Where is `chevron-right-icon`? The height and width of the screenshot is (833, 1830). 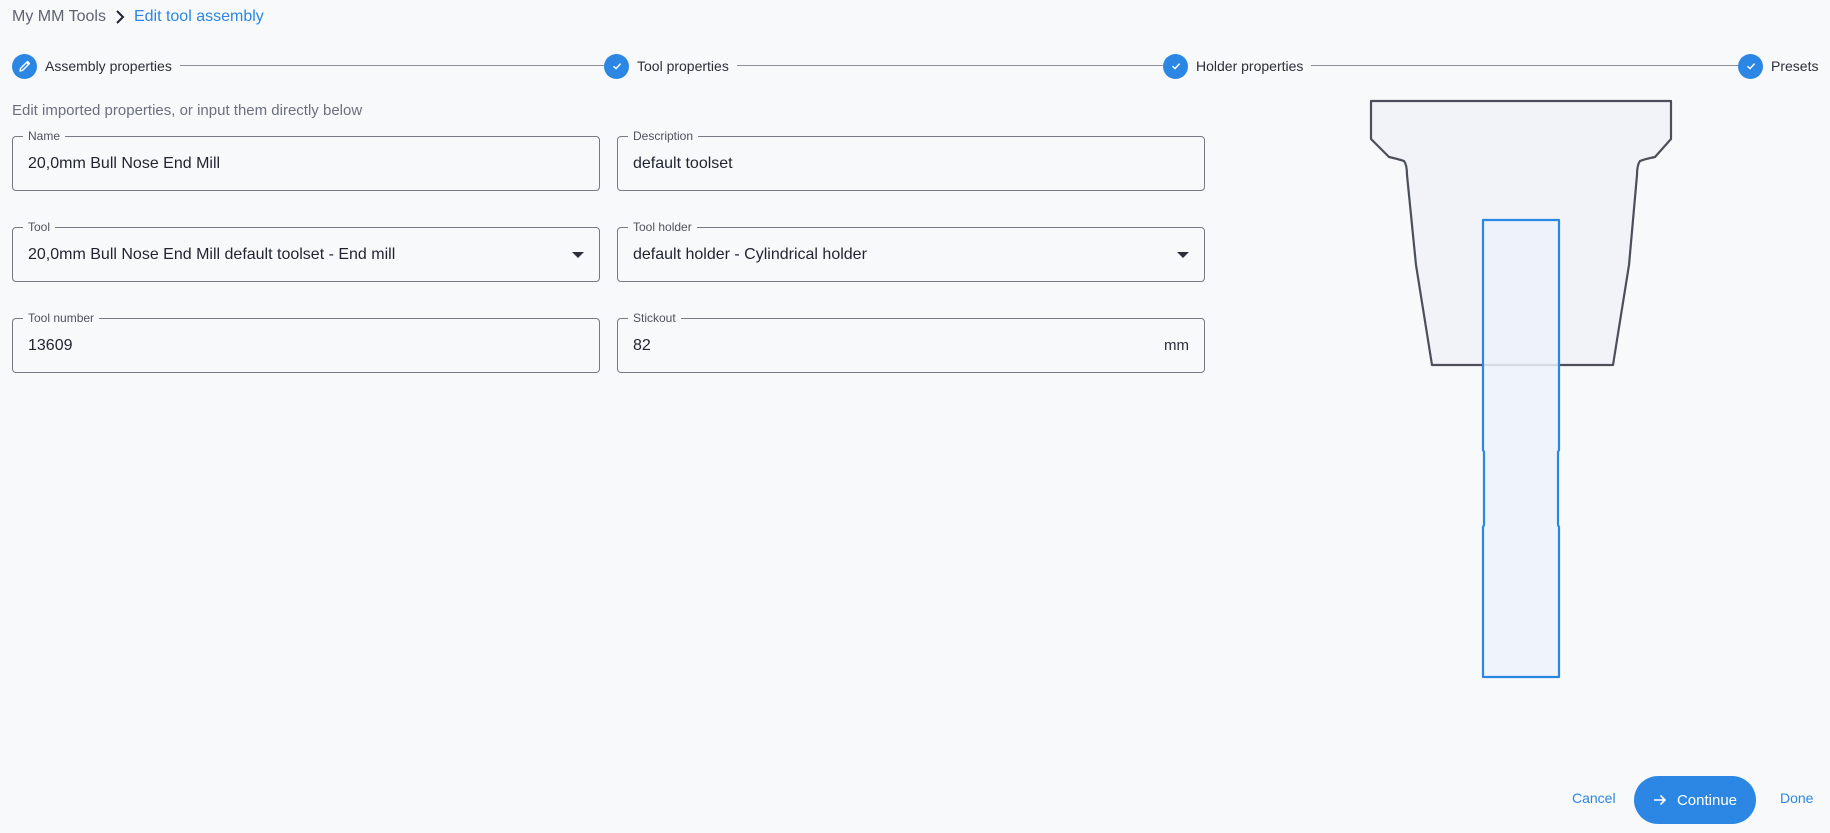
chevron-right-icon is located at coordinates (120, 17).